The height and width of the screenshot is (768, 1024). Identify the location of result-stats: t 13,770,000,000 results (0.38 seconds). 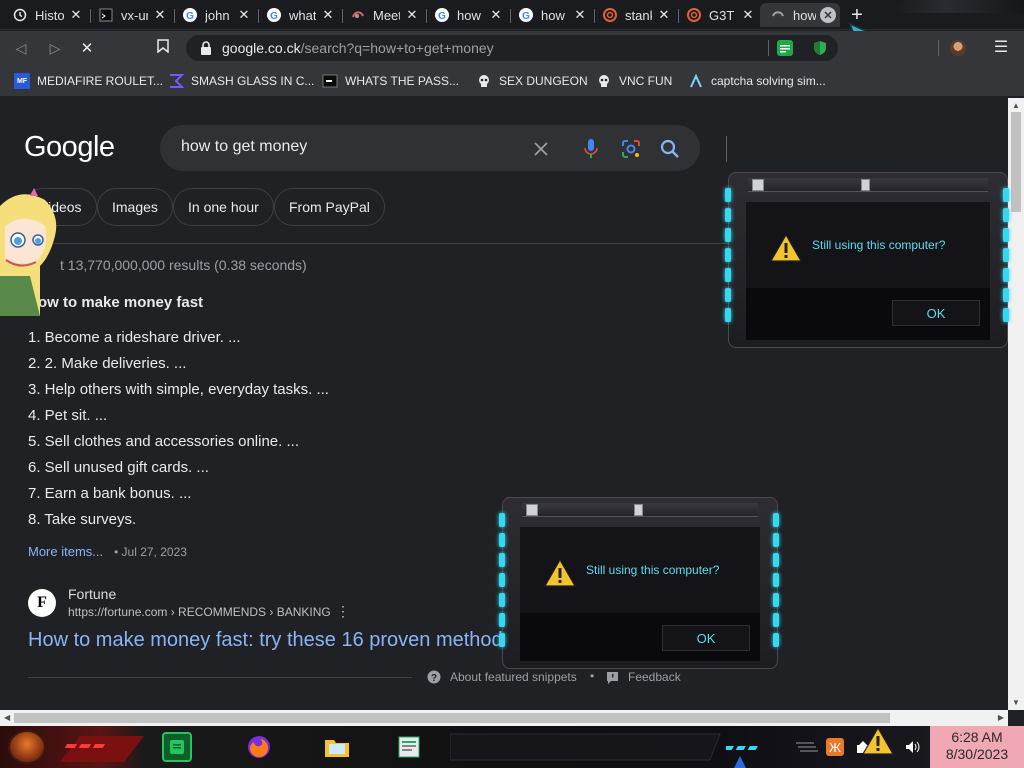
(183, 265).